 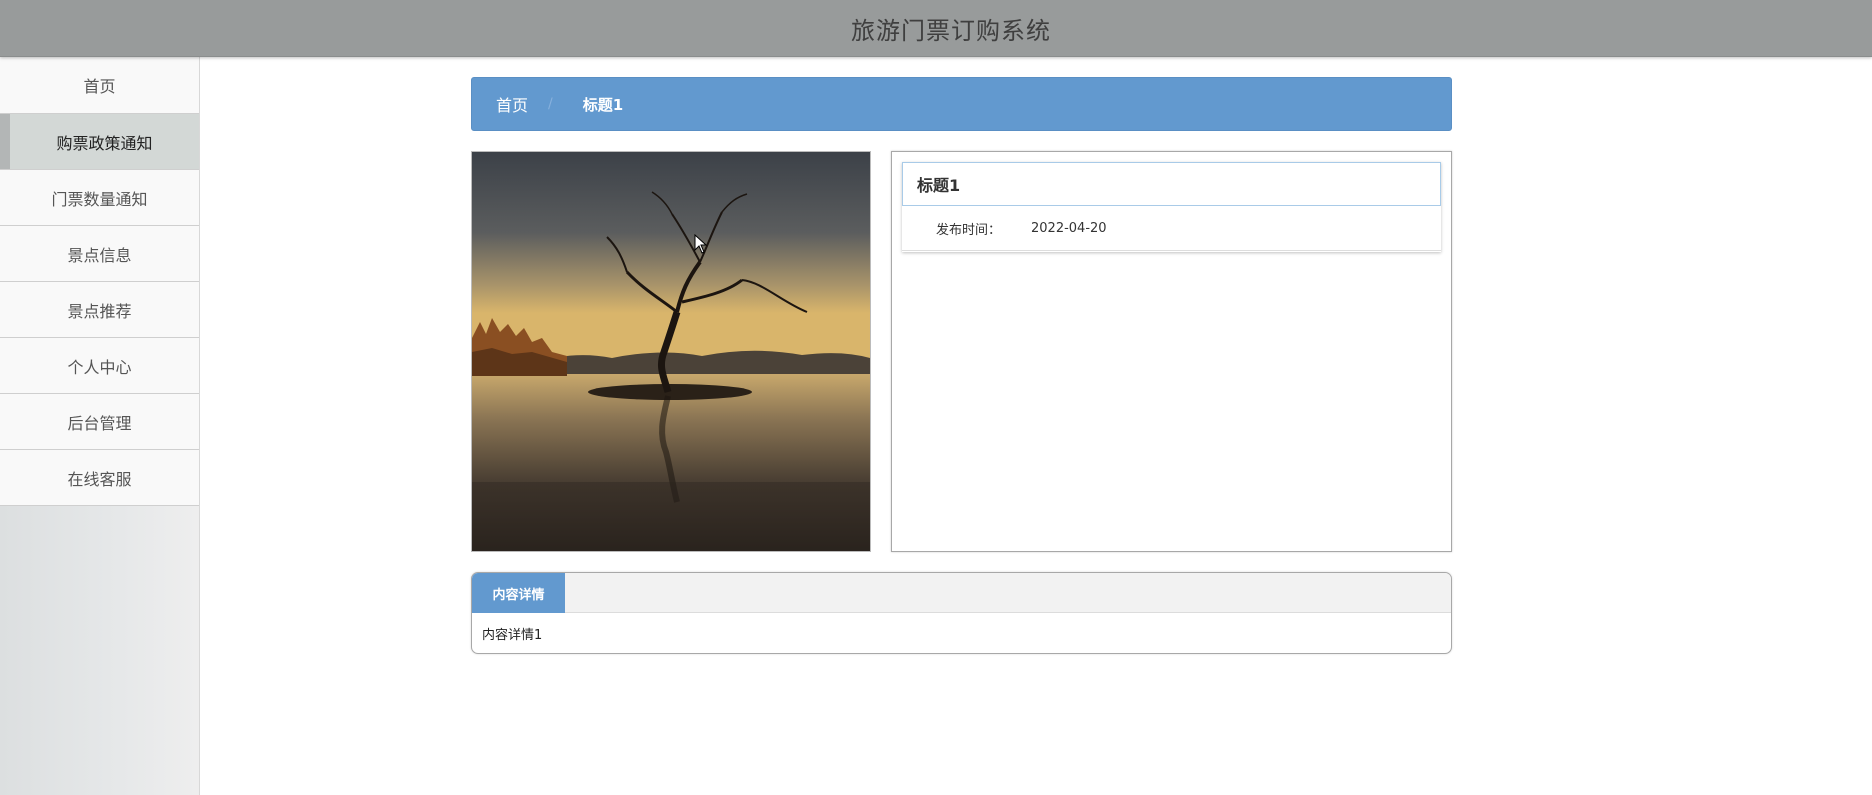 I want to click on content-tab-bar: 内容详情, so click(x=961, y=593).